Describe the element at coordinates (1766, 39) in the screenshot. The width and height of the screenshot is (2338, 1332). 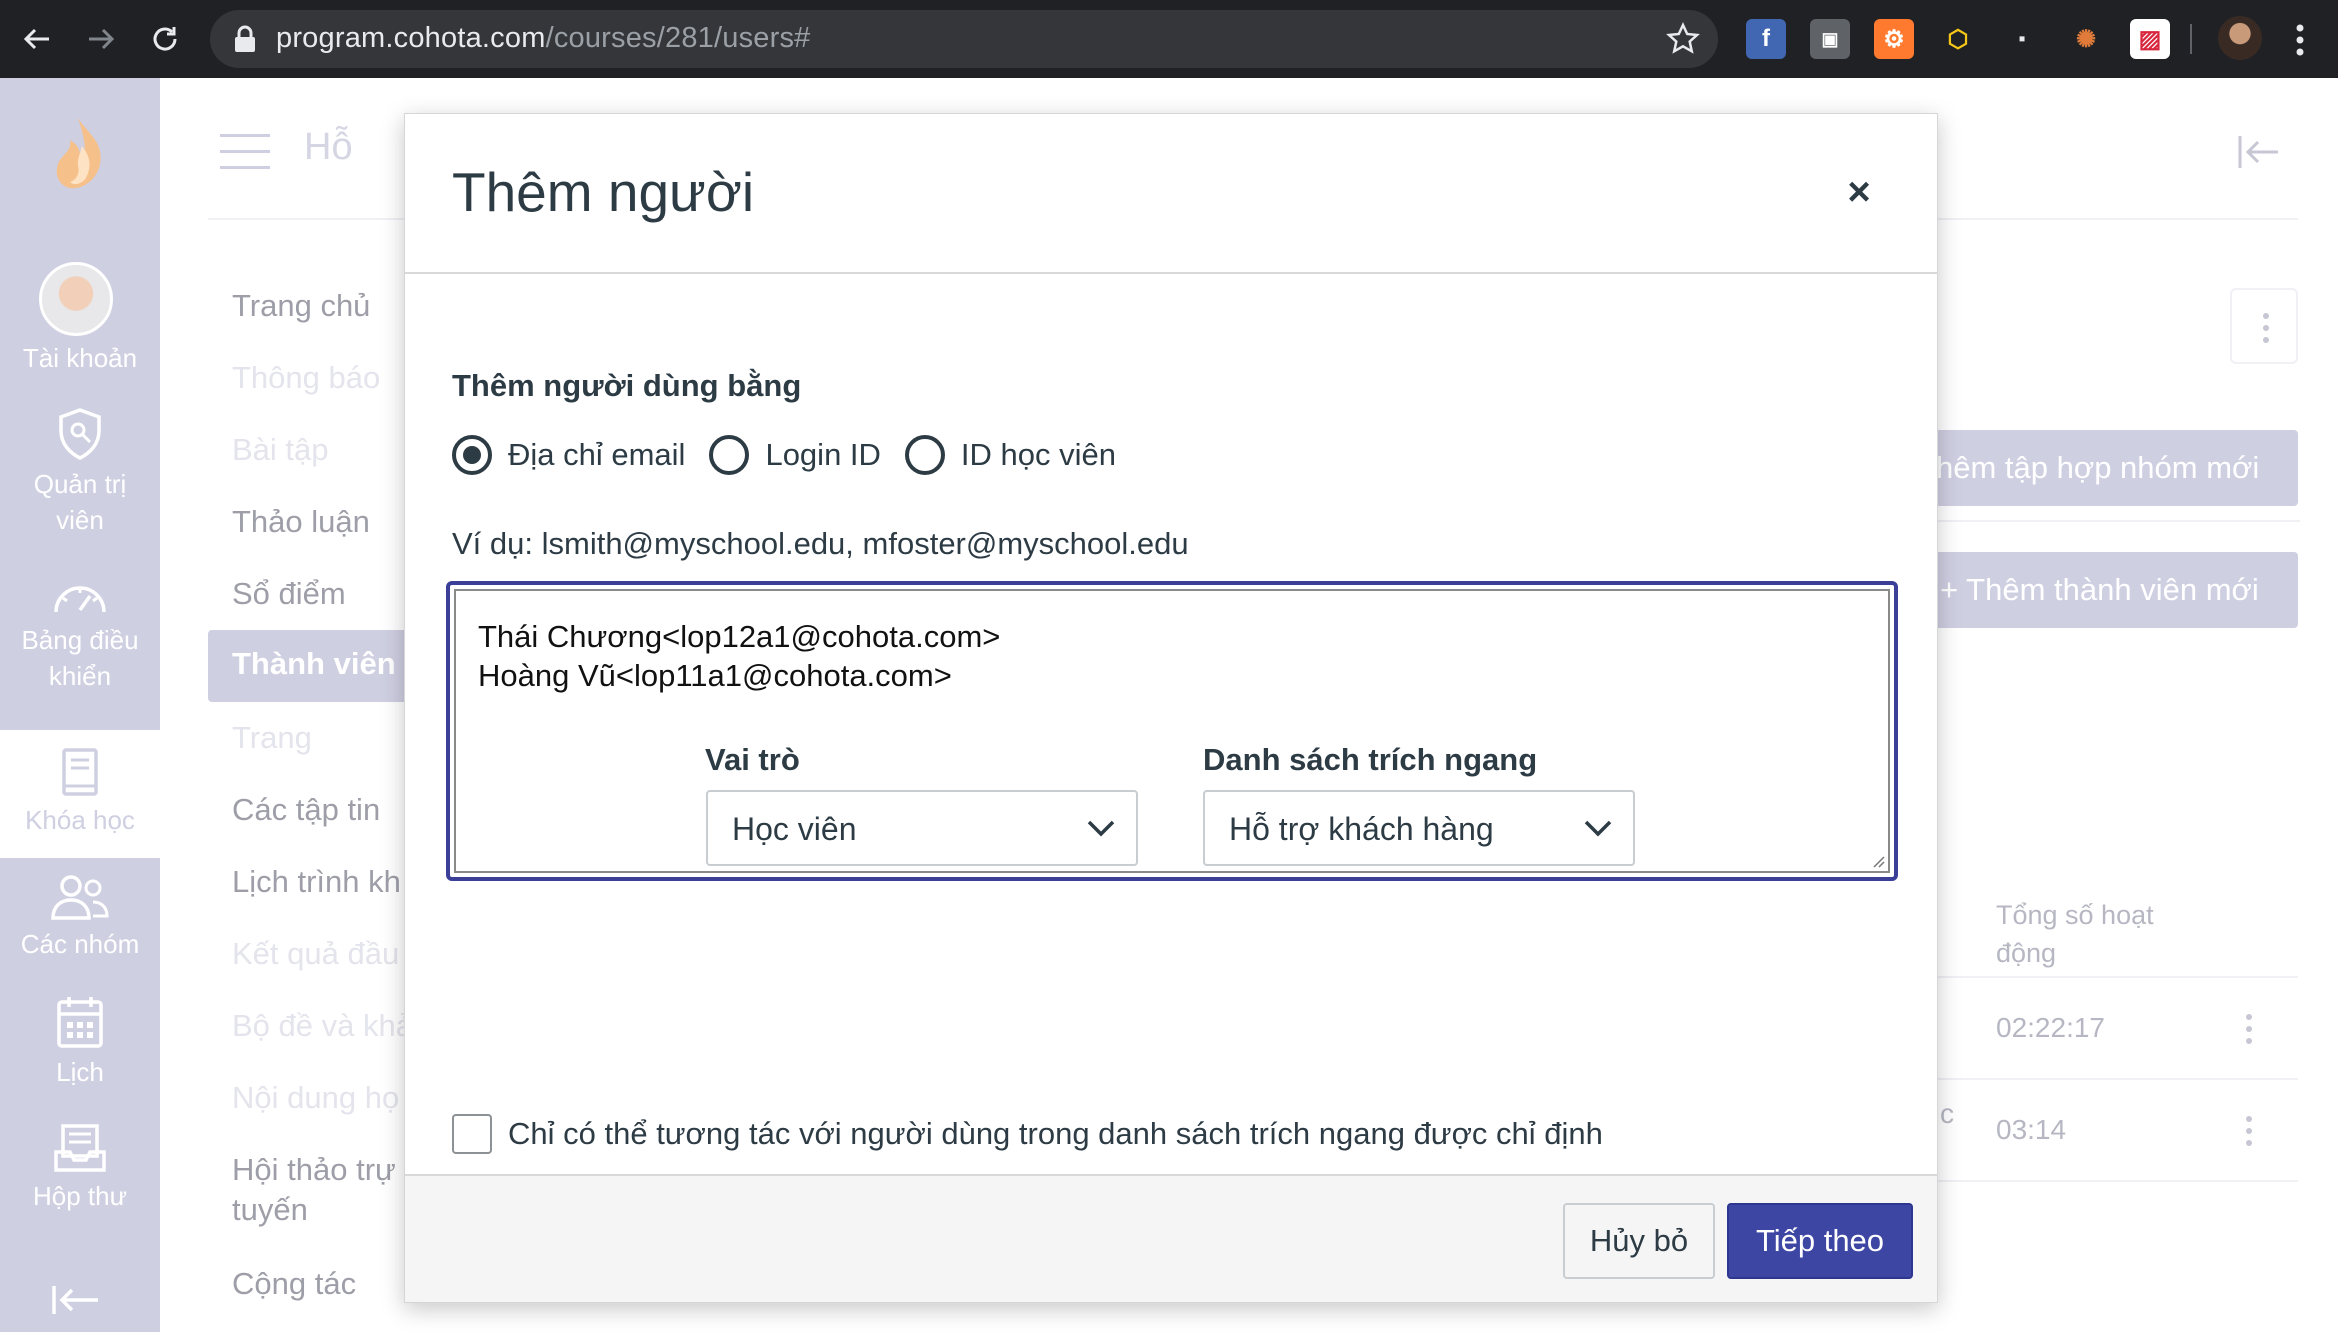
I see `facebook-ext-icon: f` at that location.